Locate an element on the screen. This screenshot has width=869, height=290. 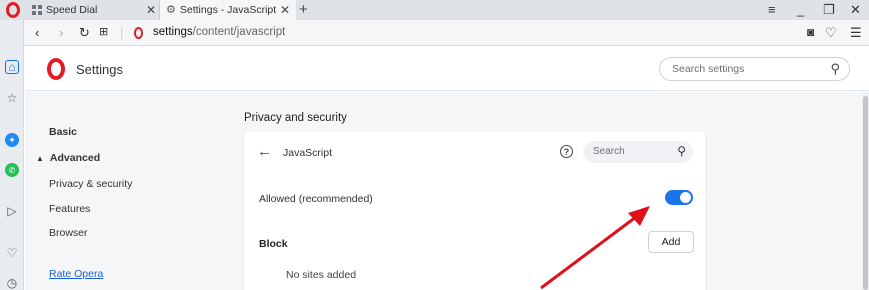
card-title: JavaScript is located at coordinates (308, 153).